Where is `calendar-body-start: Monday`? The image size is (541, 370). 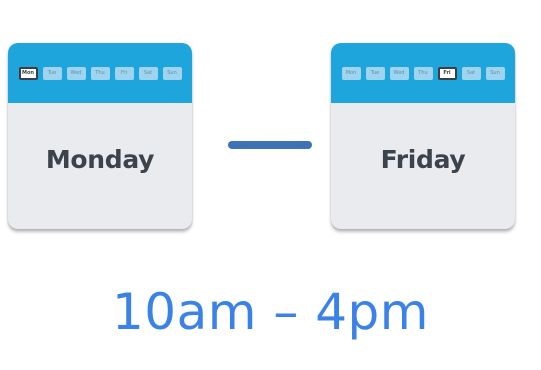 calendar-body-start: Monday is located at coordinates (100, 166).